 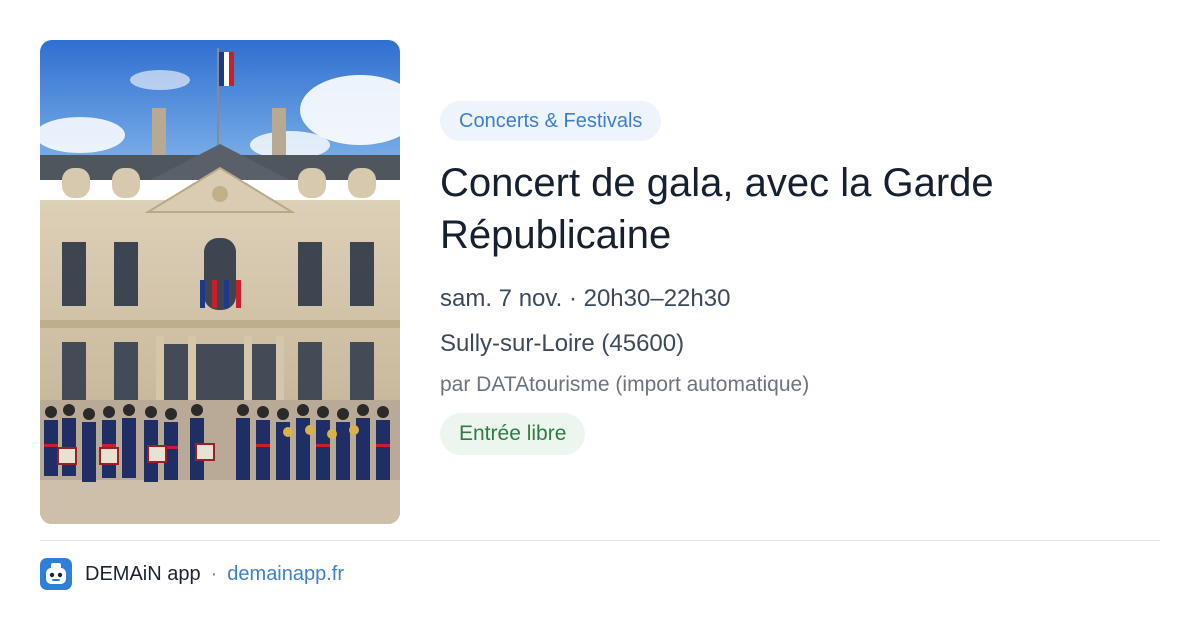 I want to click on footer-divider, so click(x=600, y=540).